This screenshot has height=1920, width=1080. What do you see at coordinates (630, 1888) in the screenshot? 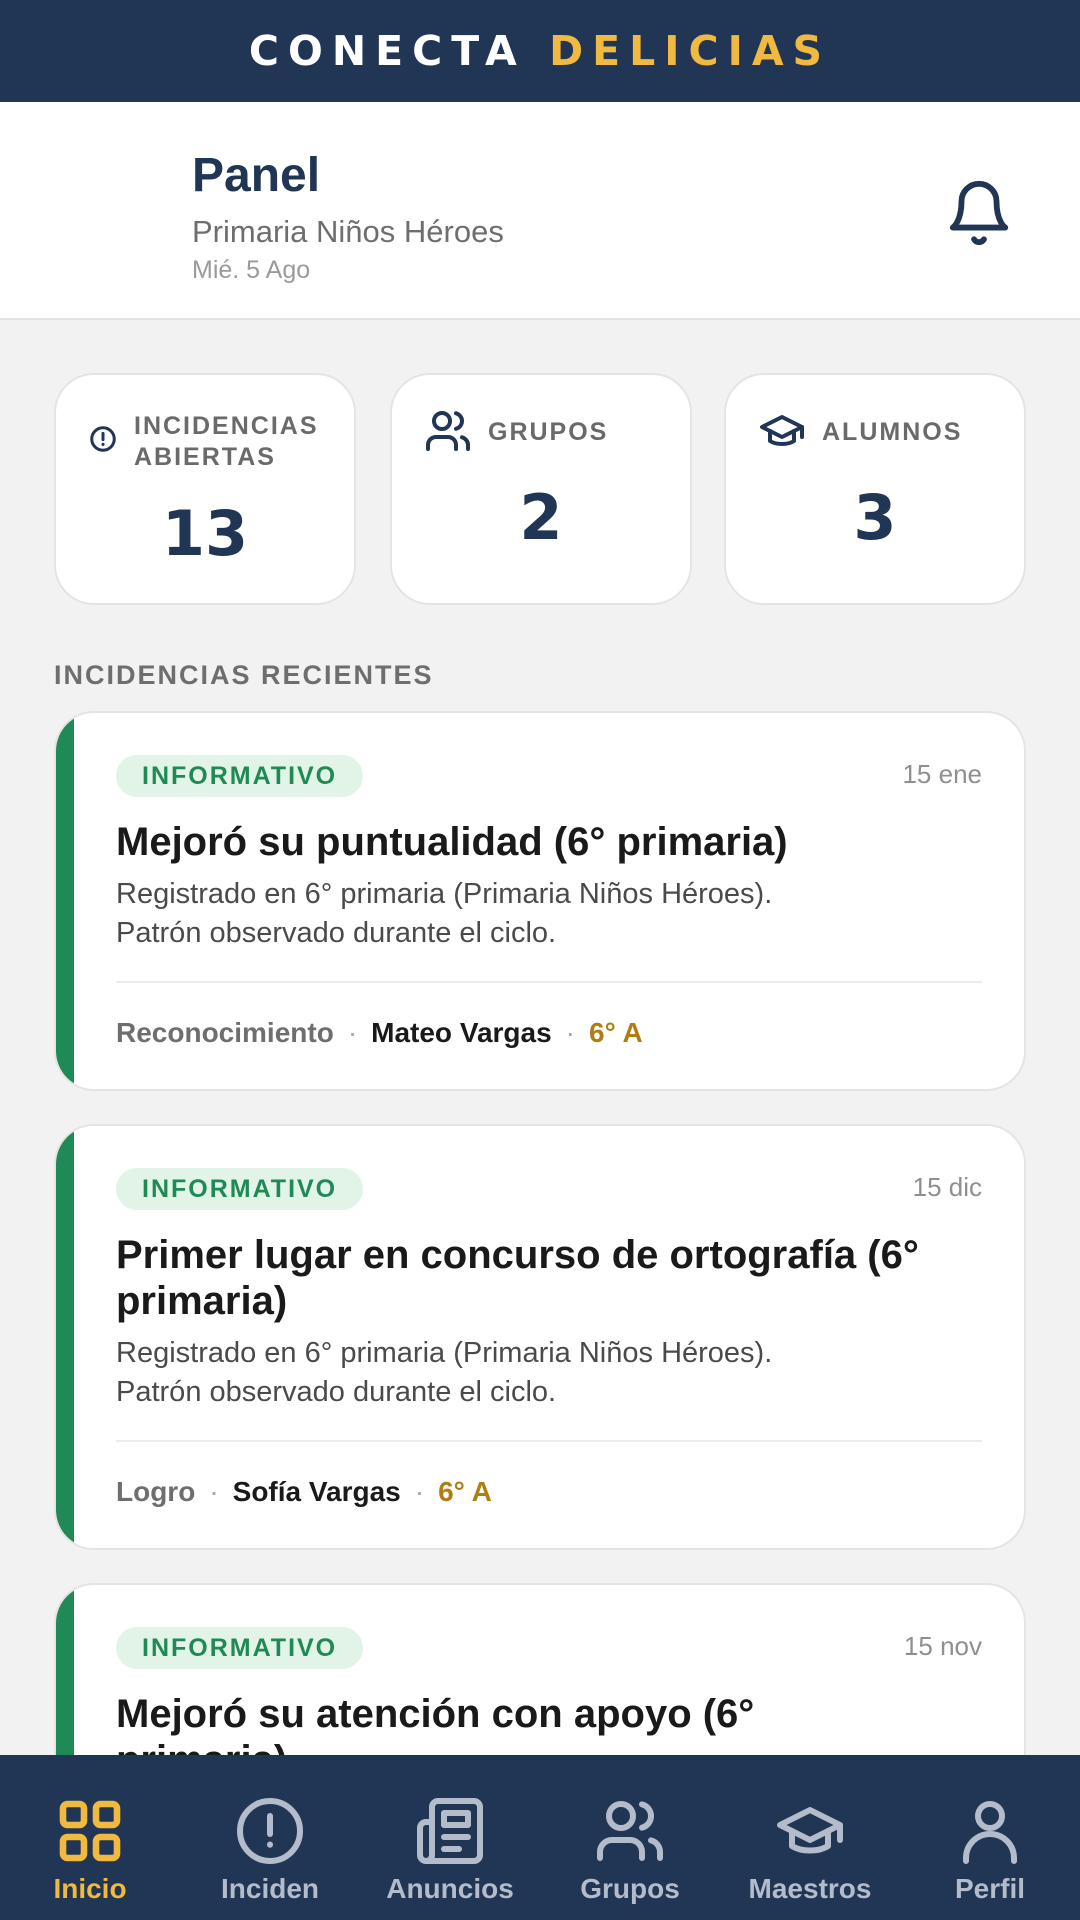
I see `nav-label: Grupos` at bounding box center [630, 1888].